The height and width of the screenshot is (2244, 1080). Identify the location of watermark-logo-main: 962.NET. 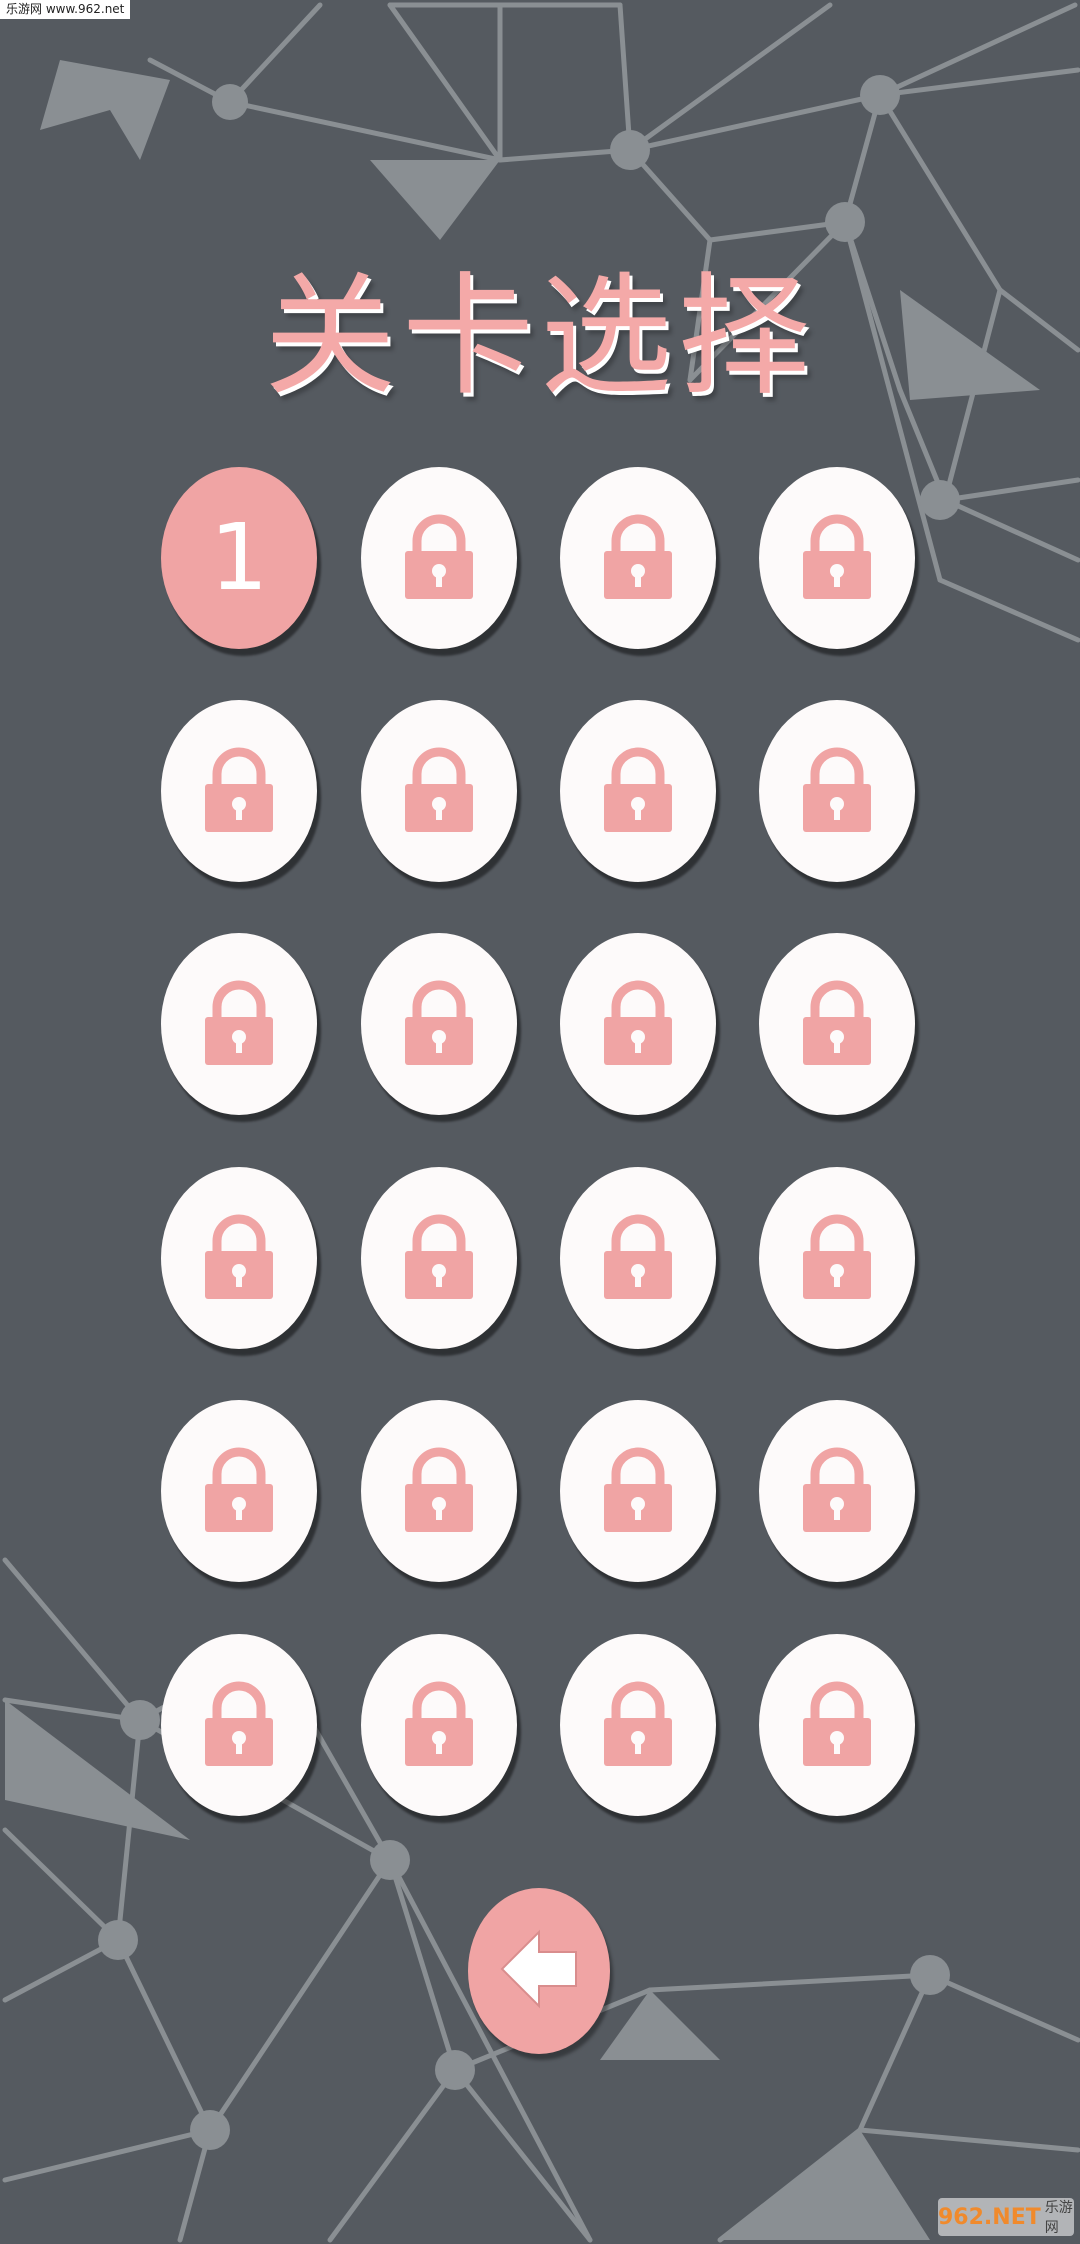
(989, 2217).